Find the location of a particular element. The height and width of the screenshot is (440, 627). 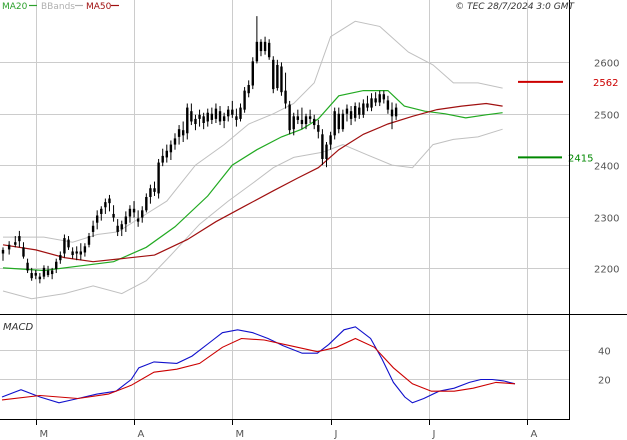

x-tick-label: J is located at coordinates (434, 434).